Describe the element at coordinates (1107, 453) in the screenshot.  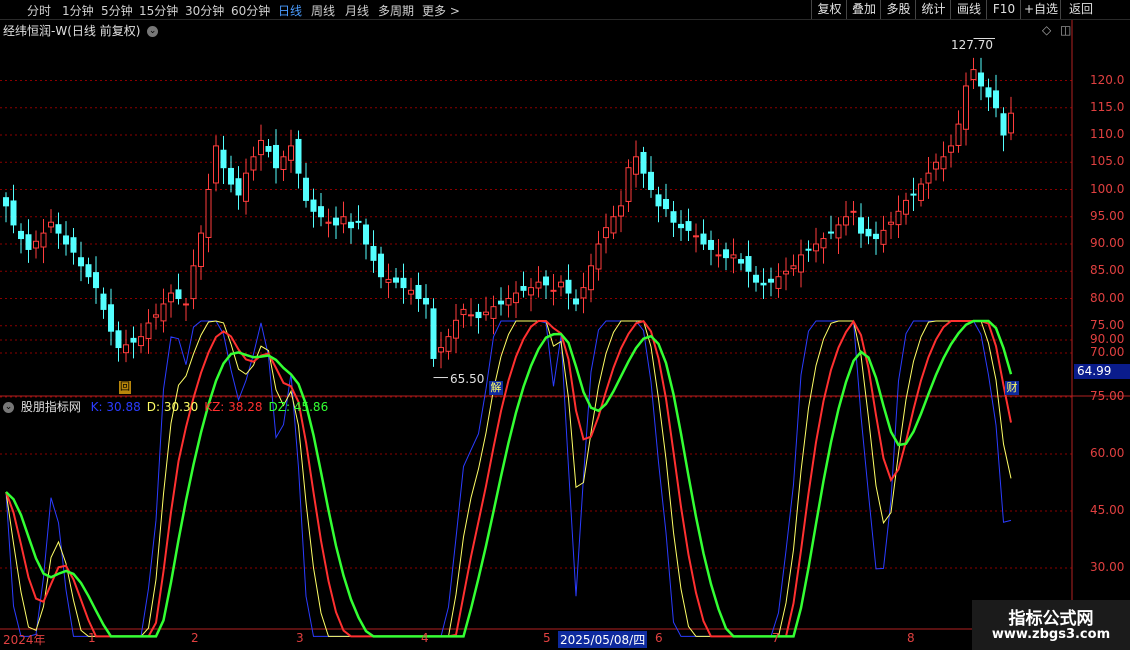
I see `indicator-tick: 60.00` at that location.